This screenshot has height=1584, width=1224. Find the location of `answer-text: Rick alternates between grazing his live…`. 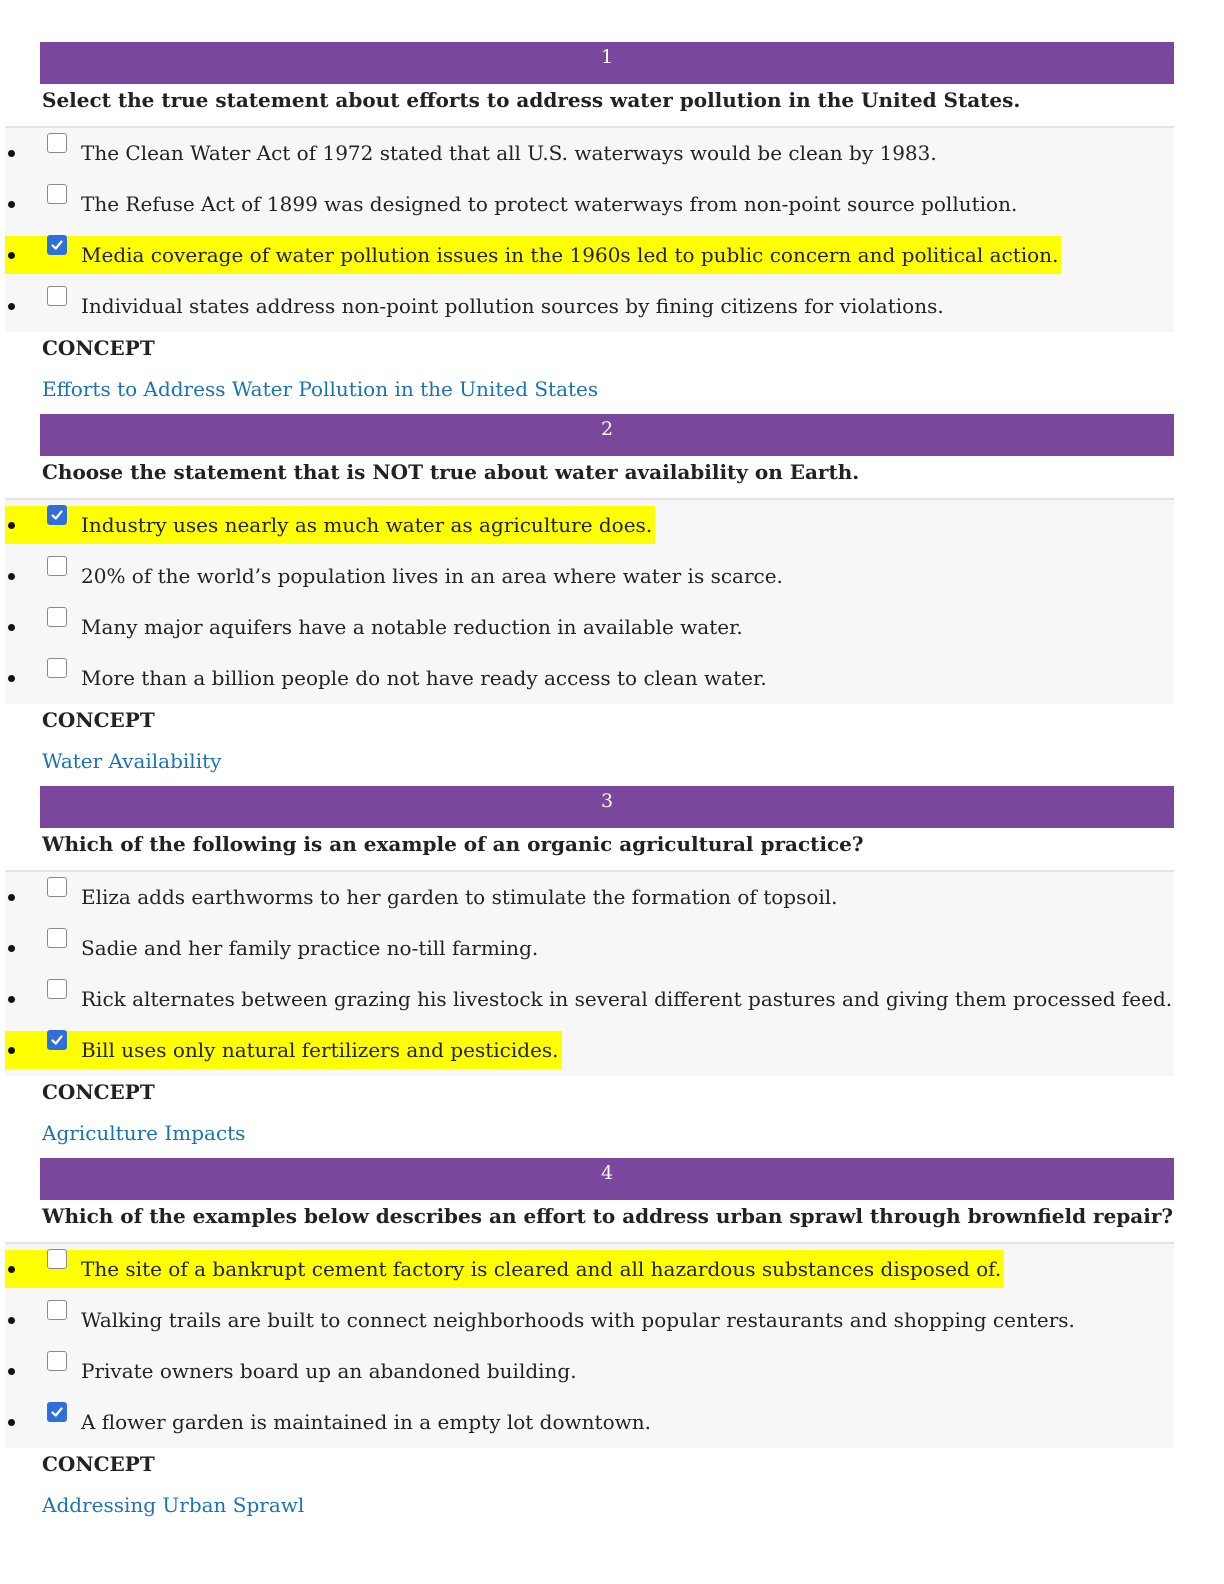

answer-text: Rick alternates between grazing his live… is located at coordinates (627, 999).